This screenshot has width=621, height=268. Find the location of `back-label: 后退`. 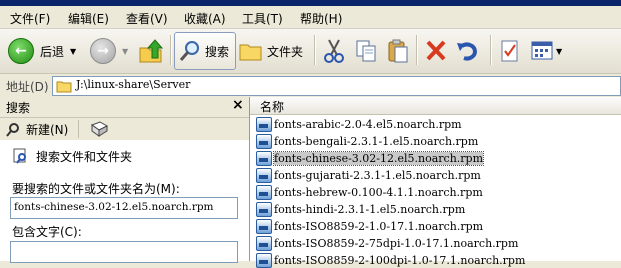

back-label: 后退 is located at coordinates (52, 51).